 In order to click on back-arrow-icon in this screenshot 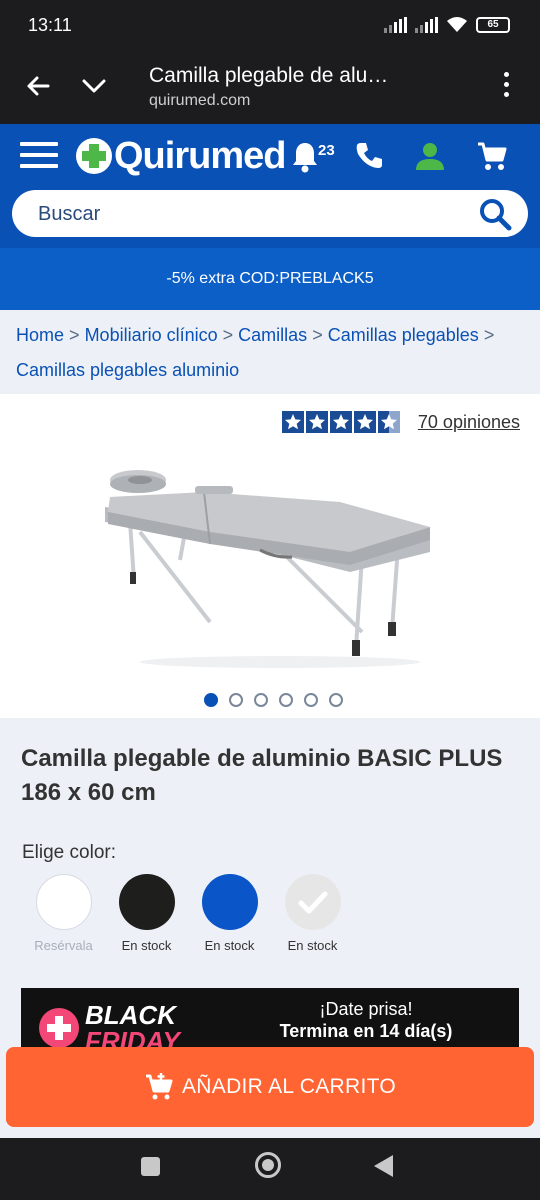, I will do `click(38, 86)`.